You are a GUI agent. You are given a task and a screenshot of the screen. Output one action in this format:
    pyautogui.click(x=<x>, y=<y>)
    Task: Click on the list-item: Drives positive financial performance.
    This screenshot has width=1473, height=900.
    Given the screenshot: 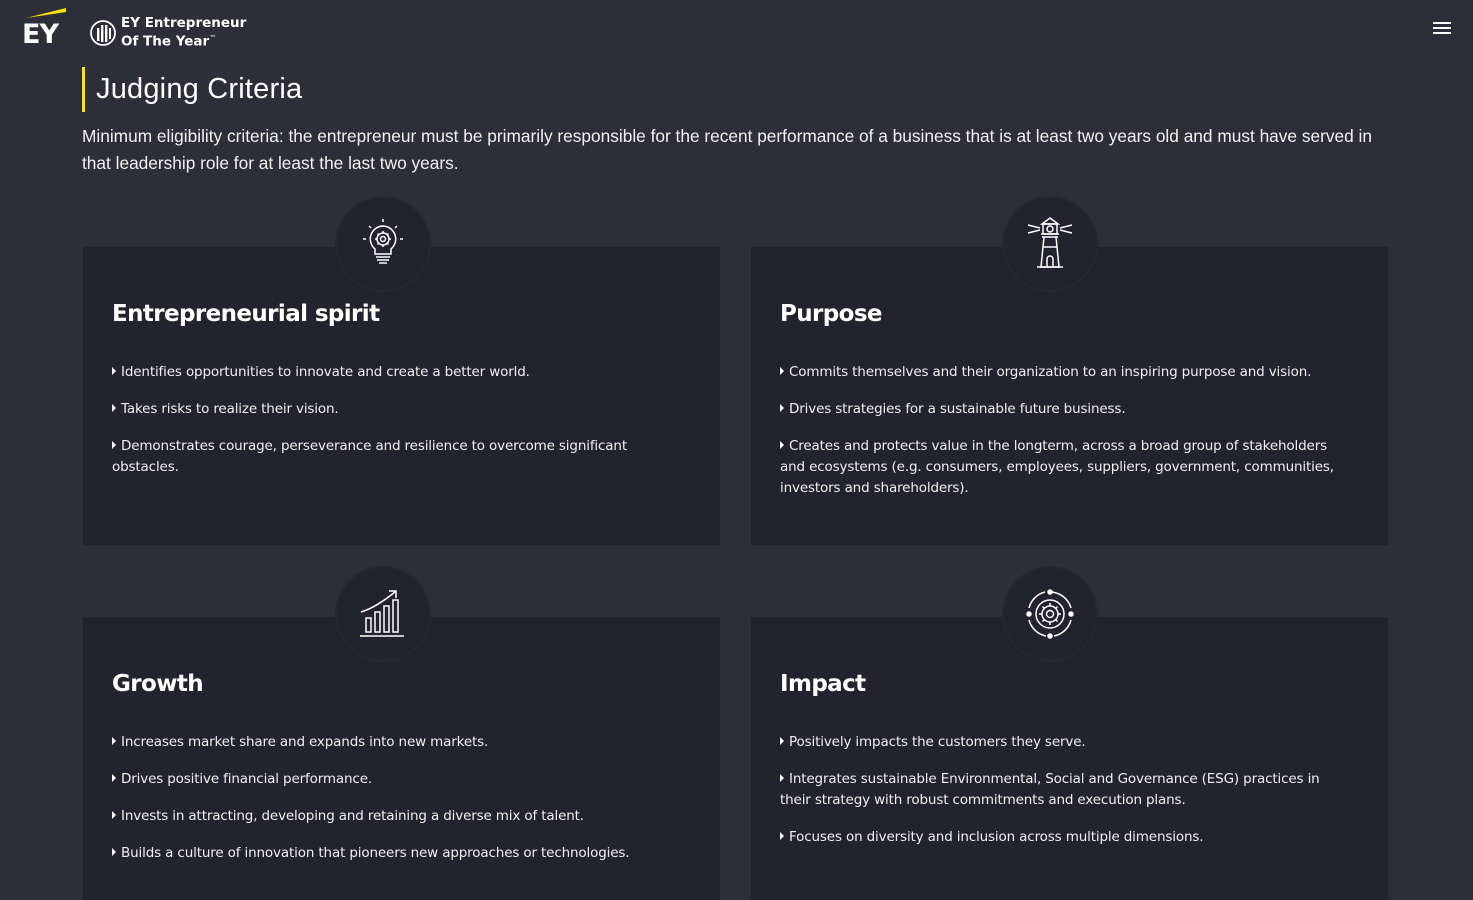 What is the action you would take?
    pyautogui.click(x=397, y=779)
    